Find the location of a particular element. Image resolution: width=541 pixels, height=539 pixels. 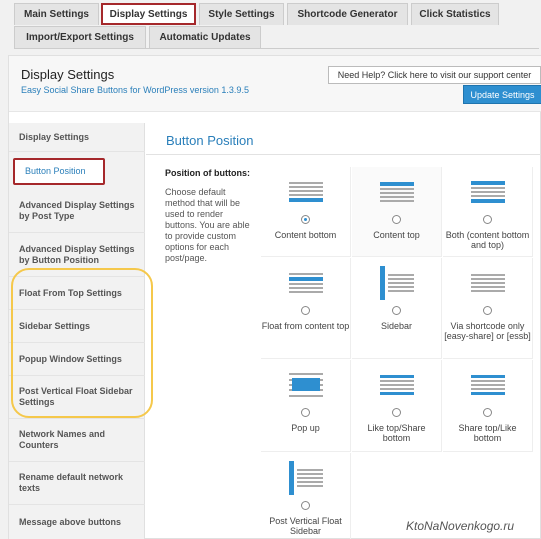

shortcode-icon is located at coordinates (487, 283).